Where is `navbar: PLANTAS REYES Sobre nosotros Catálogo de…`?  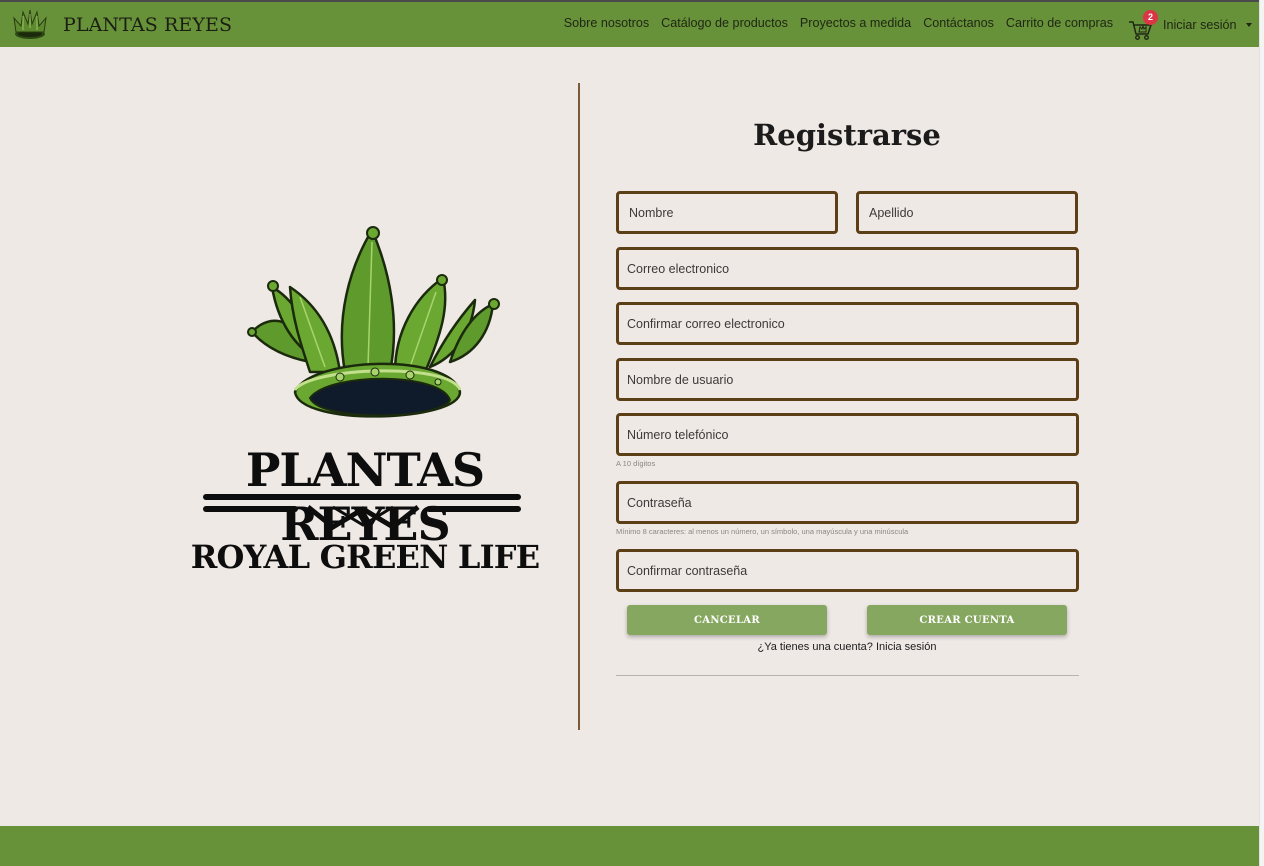
navbar: PLANTAS REYES Sobre nosotros Catálogo de… is located at coordinates (629, 24).